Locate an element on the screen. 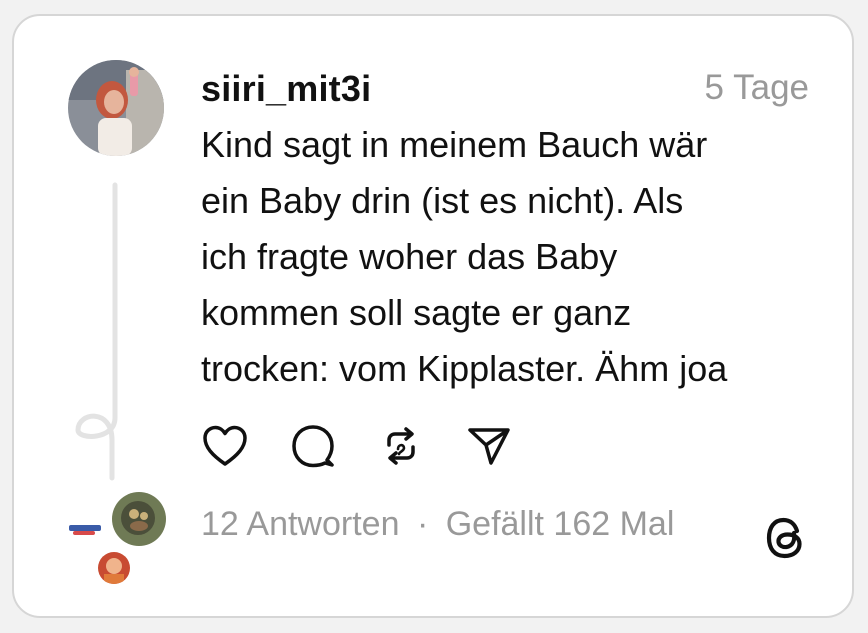 Image resolution: width=868 pixels, height=633 pixels. post-actions is located at coordinates (375, 446).